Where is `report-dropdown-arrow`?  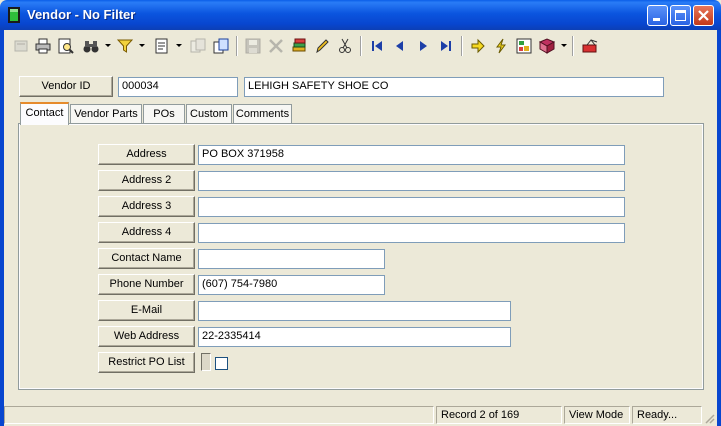 report-dropdown-arrow is located at coordinates (179, 45).